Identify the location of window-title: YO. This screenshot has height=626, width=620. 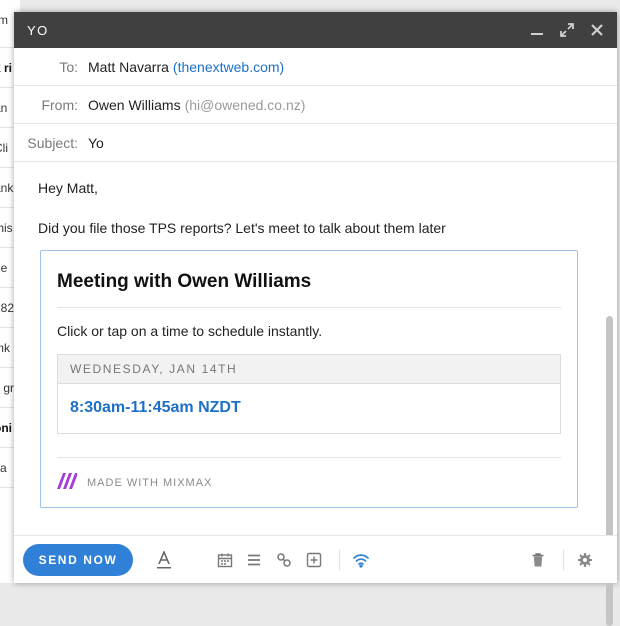
(38, 30).